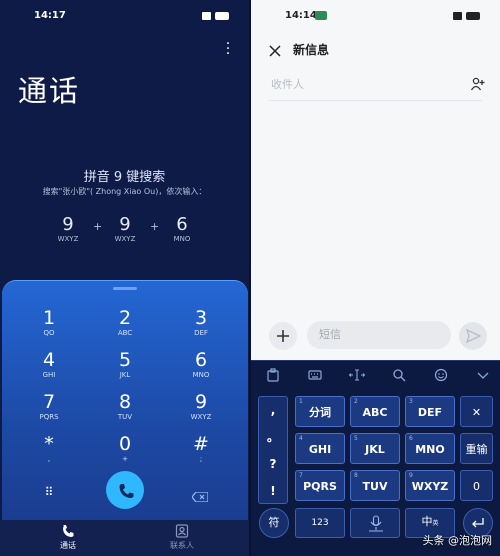  Describe the element at coordinates (375, 17) in the screenshot. I see `status-bar: 14:14` at that location.